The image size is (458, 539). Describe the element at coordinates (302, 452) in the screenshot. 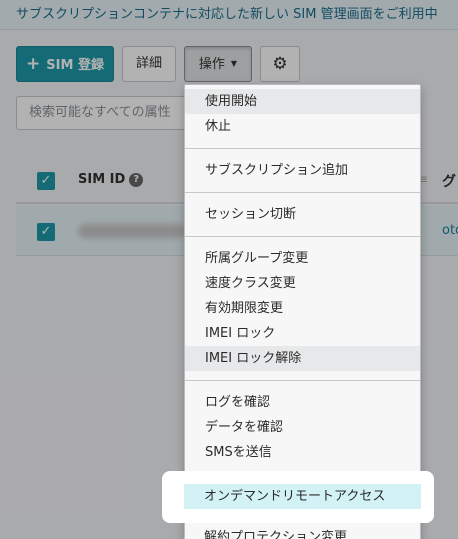

I see `menu-item-send-sms: SMSを送信` at that location.